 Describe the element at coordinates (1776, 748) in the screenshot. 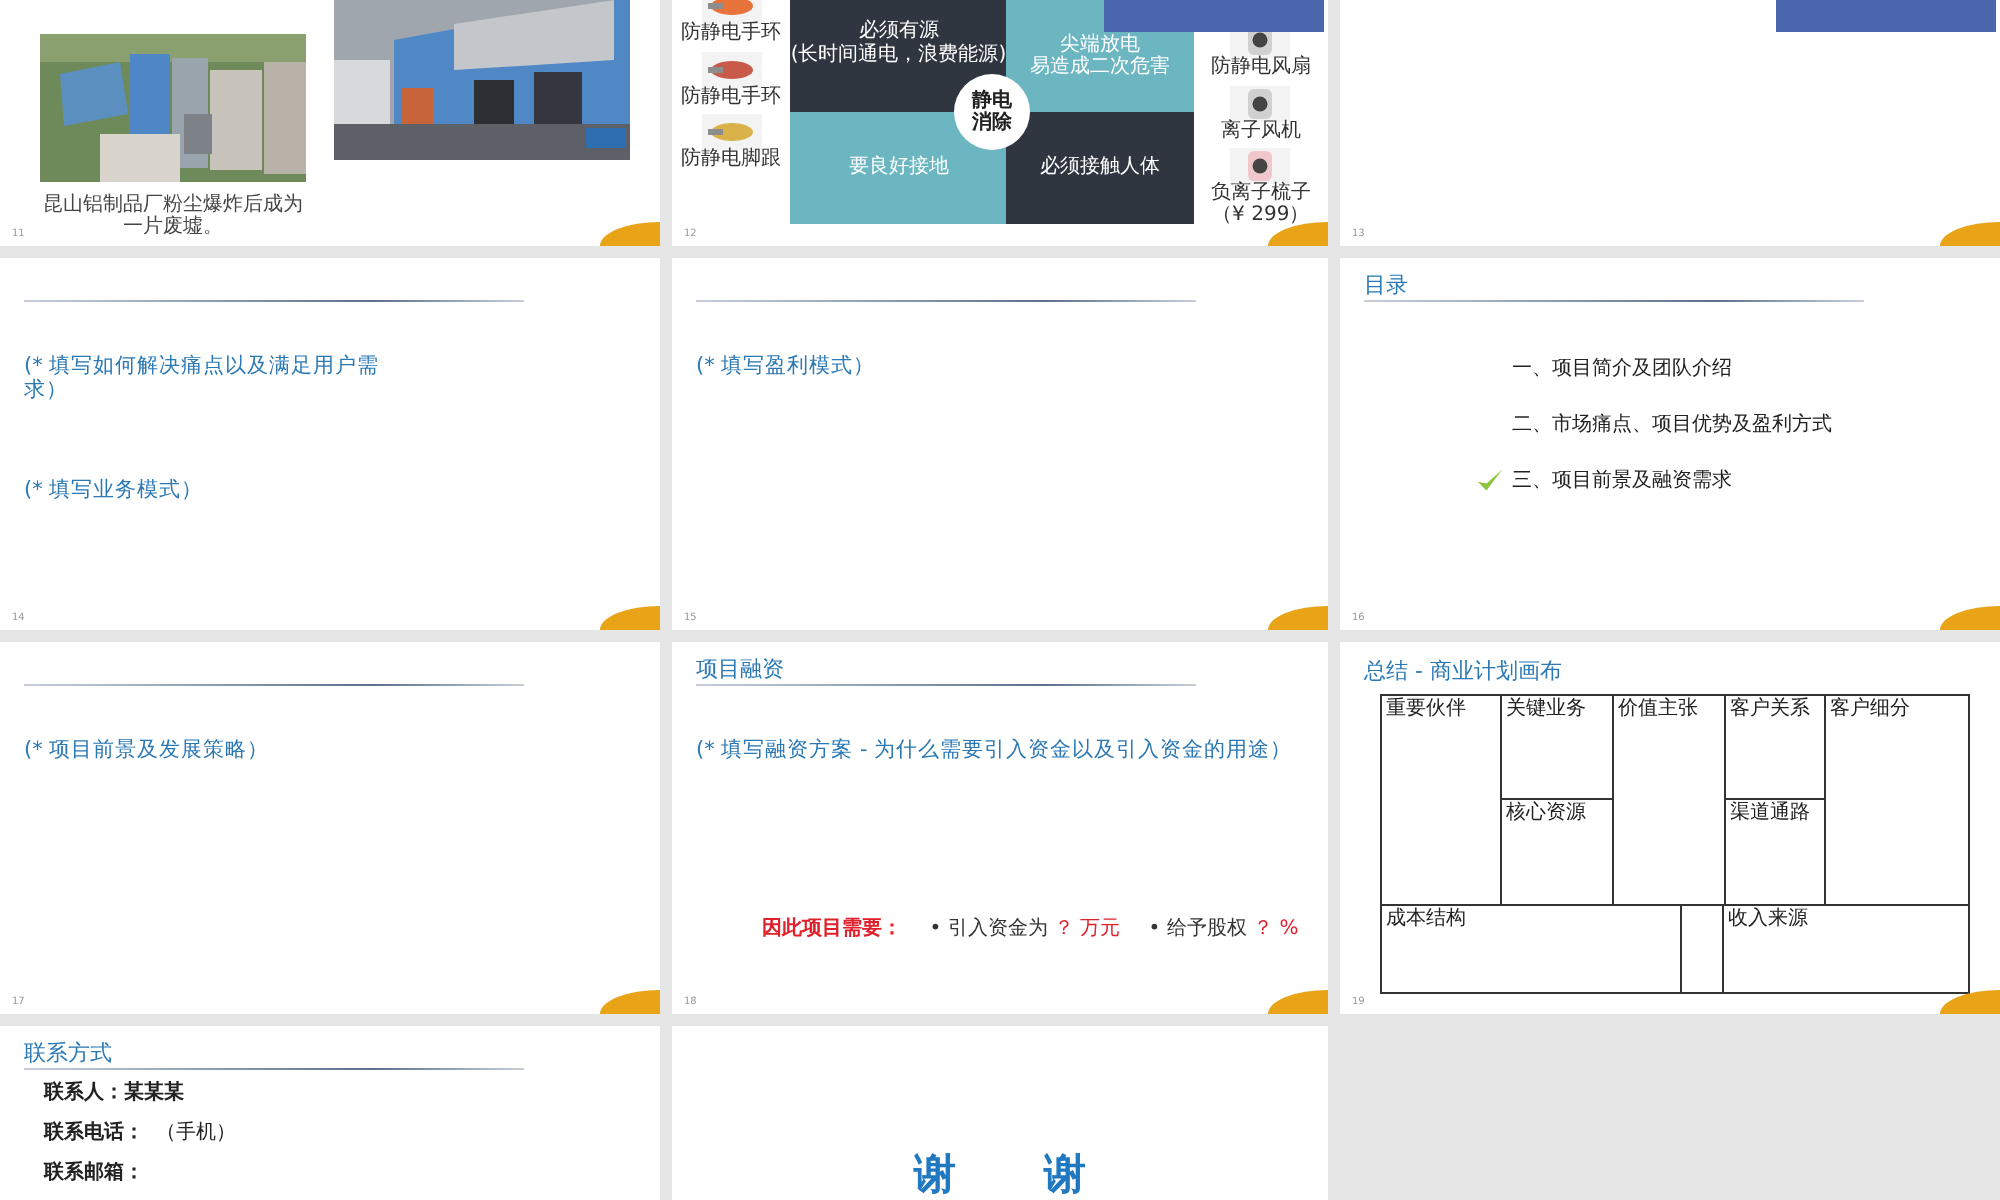

I see `table-cell: 客户关系` at that location.